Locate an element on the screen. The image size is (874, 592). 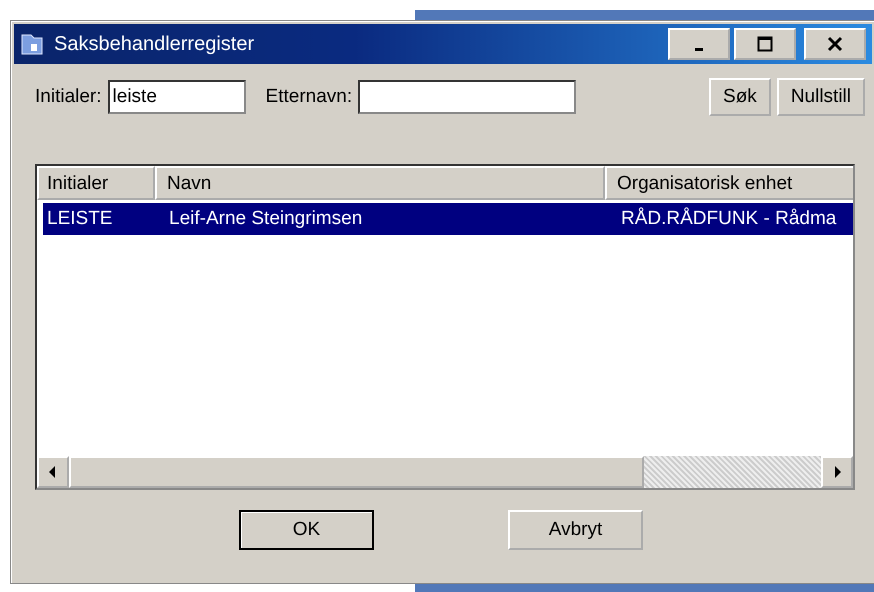
text-field is located at coordinates (467, 97).